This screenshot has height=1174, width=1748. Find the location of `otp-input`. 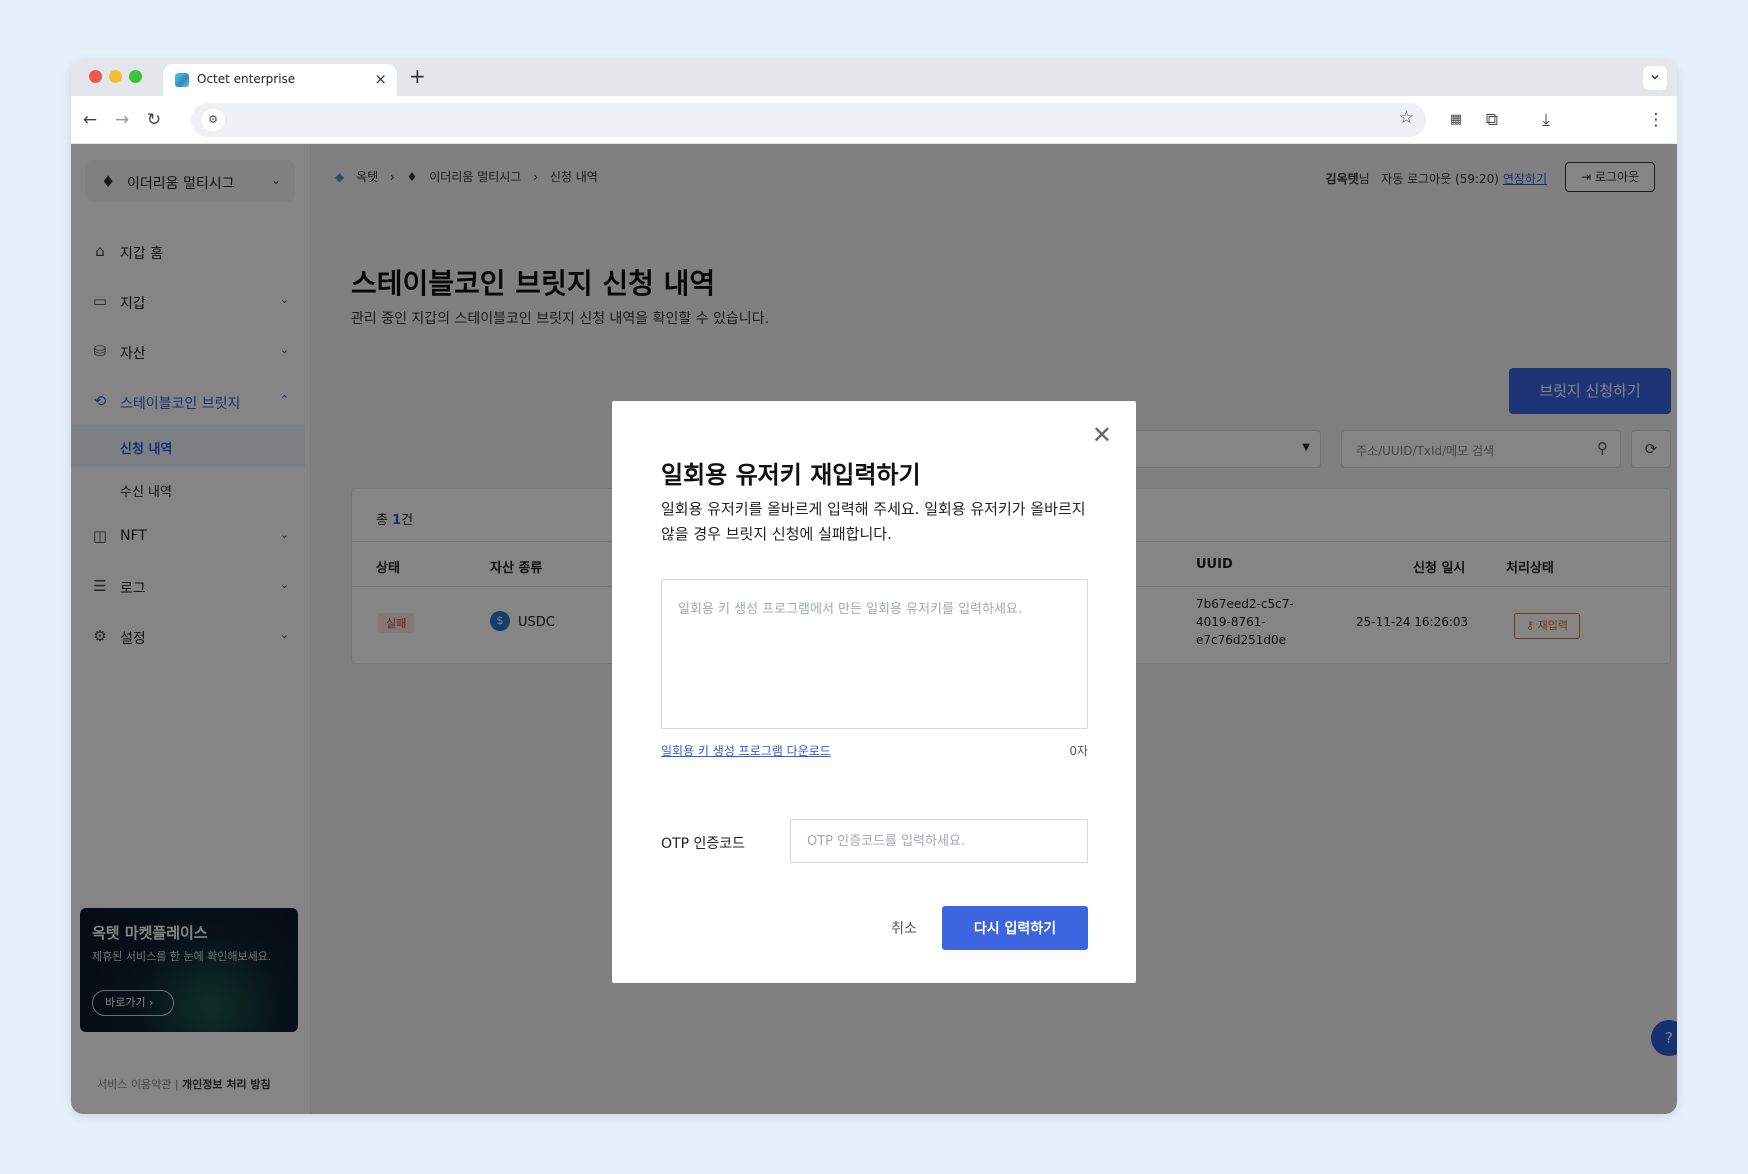

otp-input is located at coordinates (939, 841).